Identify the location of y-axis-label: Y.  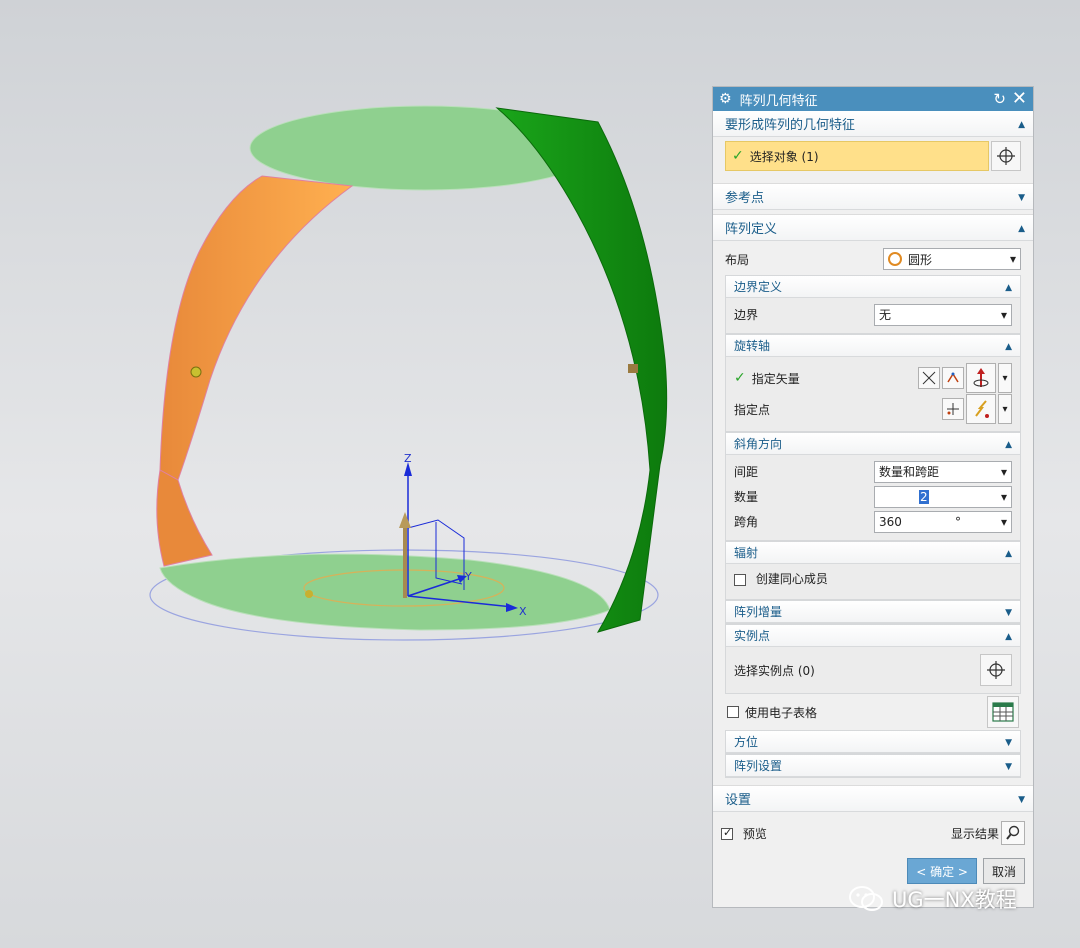
(468, 576).